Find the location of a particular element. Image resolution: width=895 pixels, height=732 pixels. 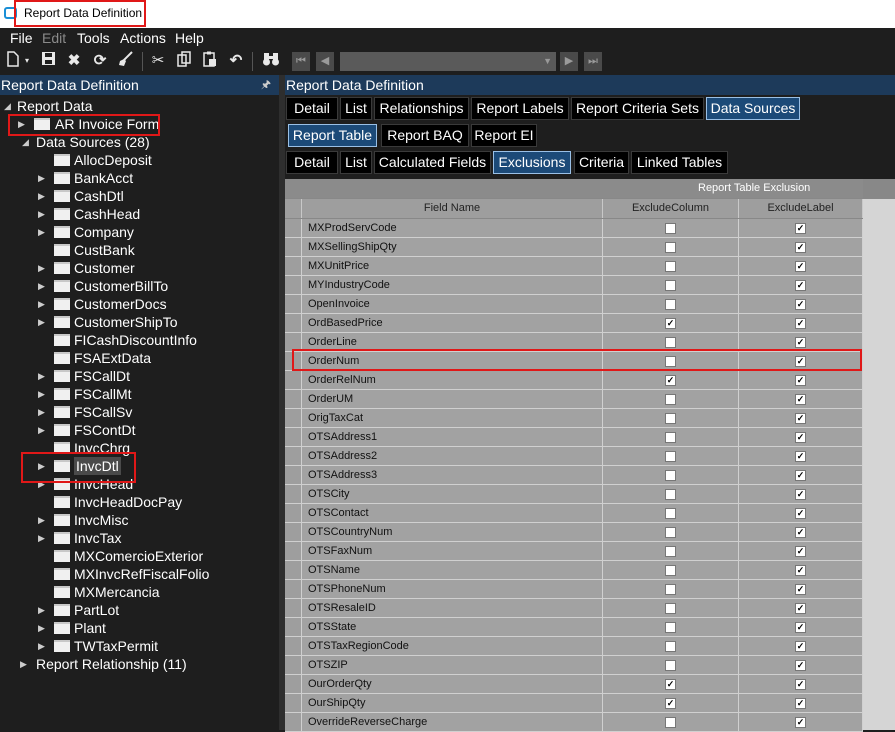

field-name-cell: OTSState is located at coordinates (452, 627).